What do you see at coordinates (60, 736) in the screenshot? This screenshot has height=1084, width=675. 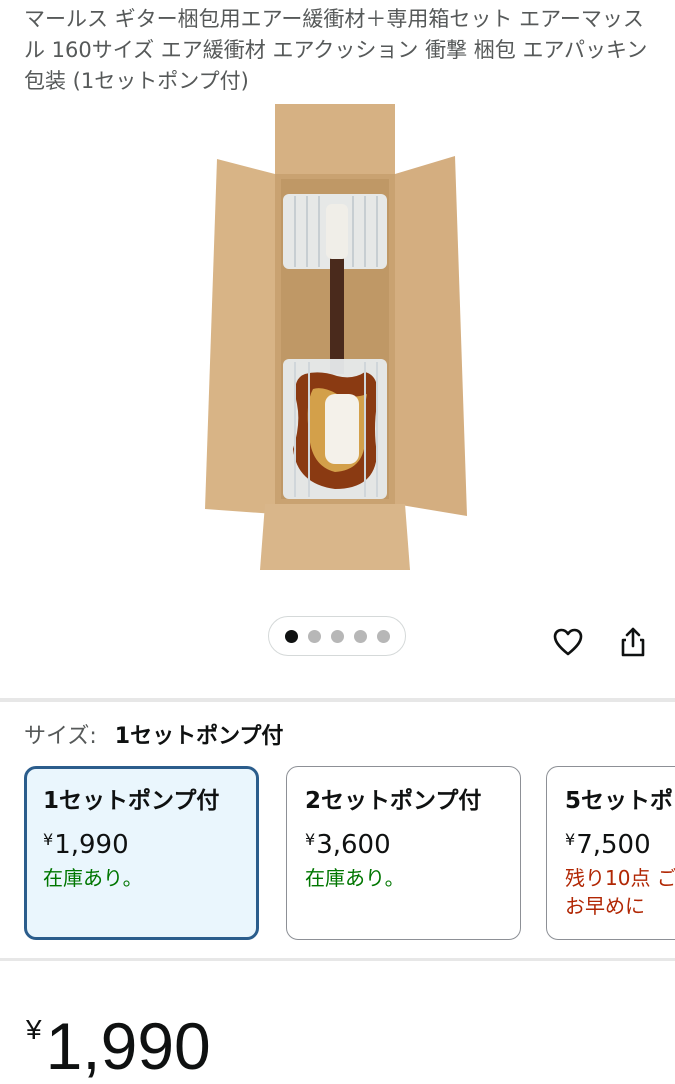 I see `size-label: サイズ:` at bounding box center [60, 736].